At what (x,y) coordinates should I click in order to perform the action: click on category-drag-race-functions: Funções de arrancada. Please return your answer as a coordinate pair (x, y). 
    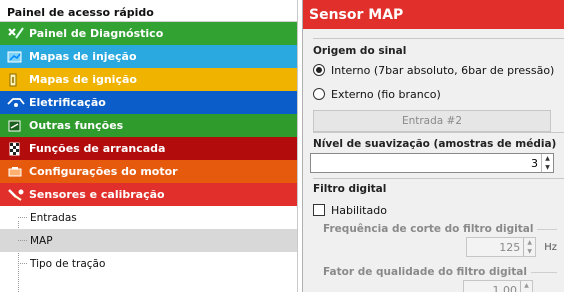
    Looking at the image, I should click on (148, 148).